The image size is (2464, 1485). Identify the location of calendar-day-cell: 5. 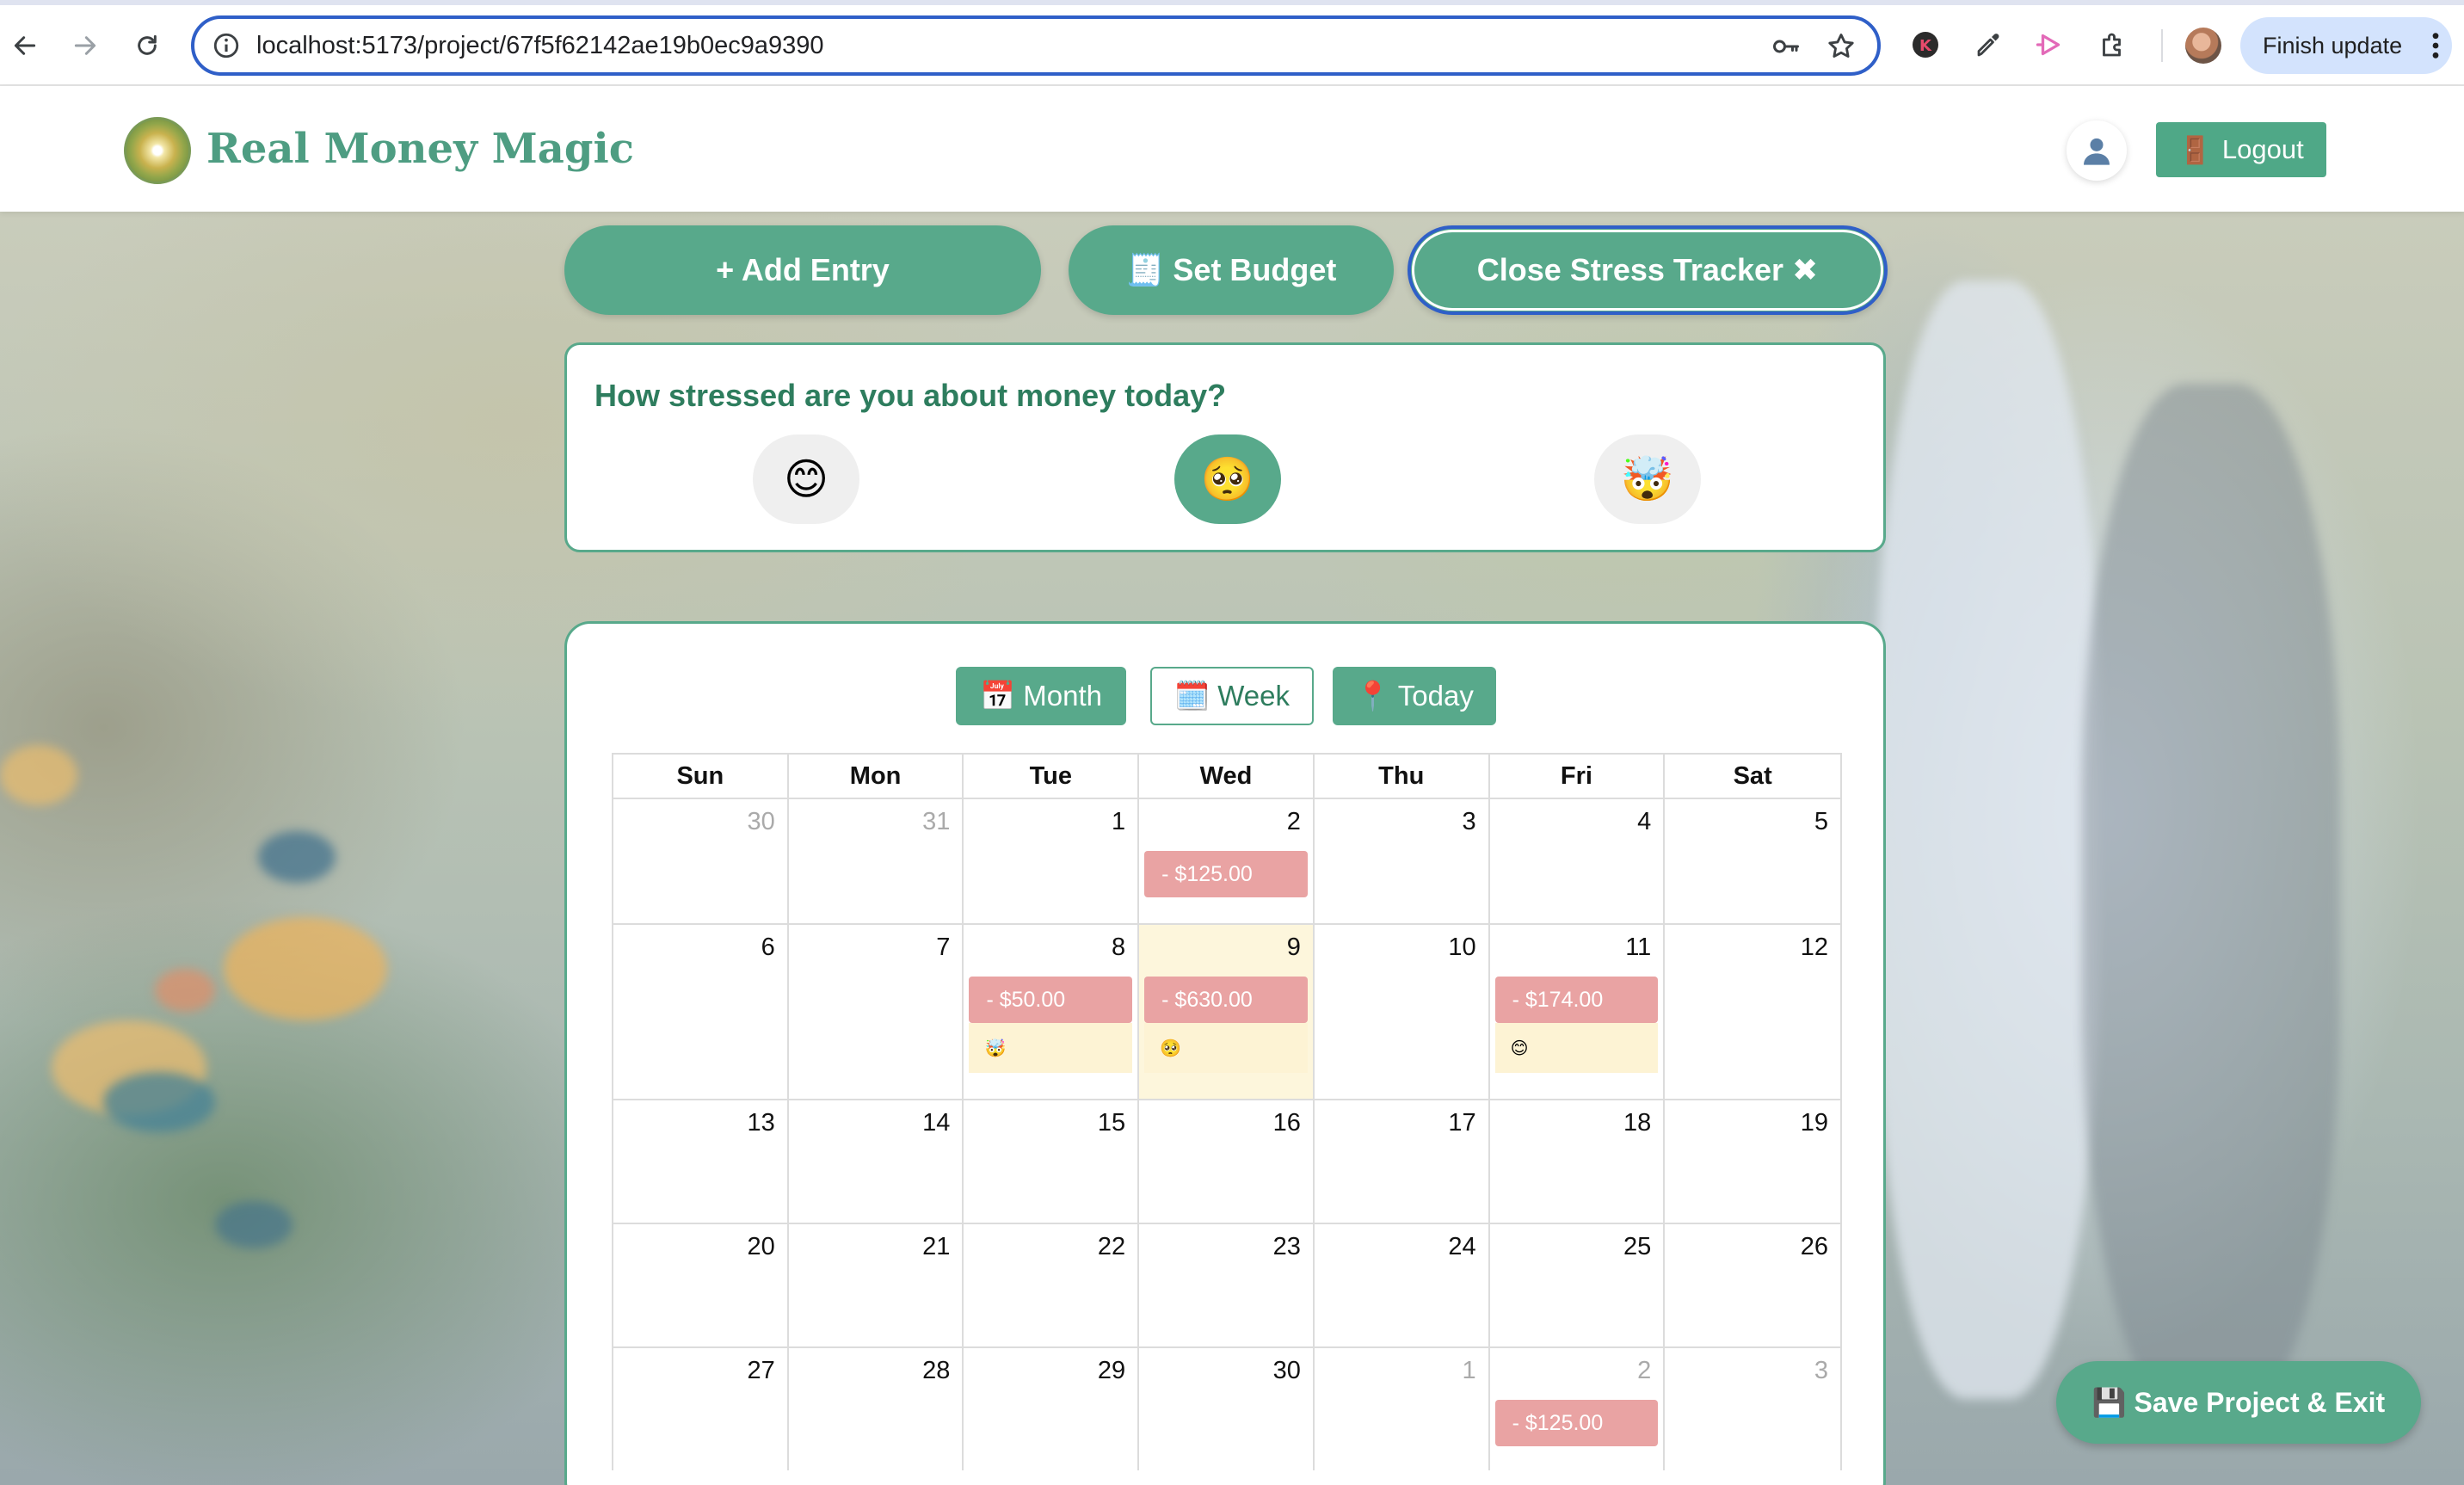
(1753, 861).